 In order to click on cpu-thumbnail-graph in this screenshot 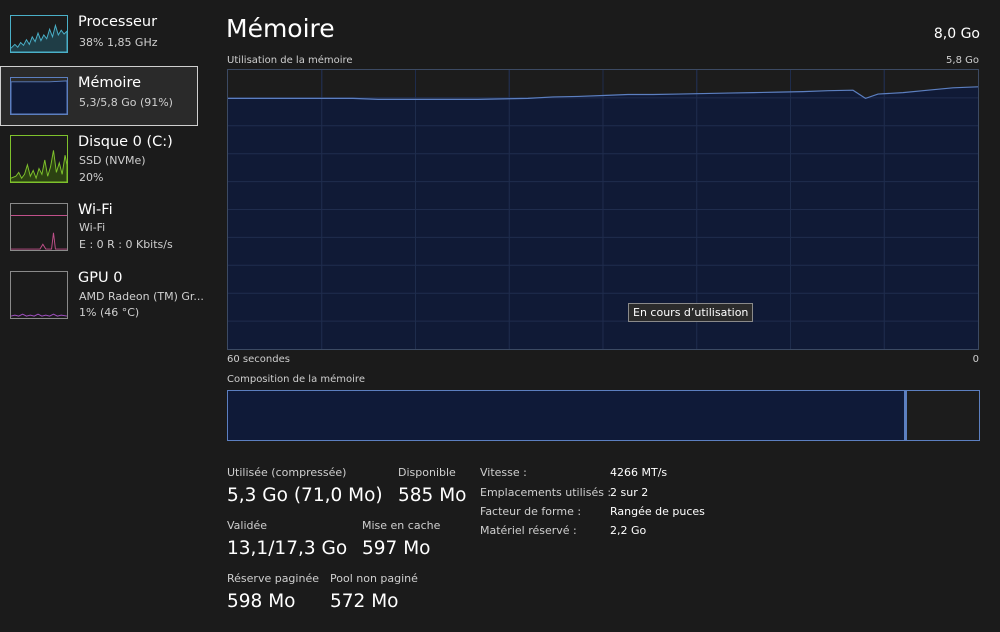, I will do `click(39, 34)`.